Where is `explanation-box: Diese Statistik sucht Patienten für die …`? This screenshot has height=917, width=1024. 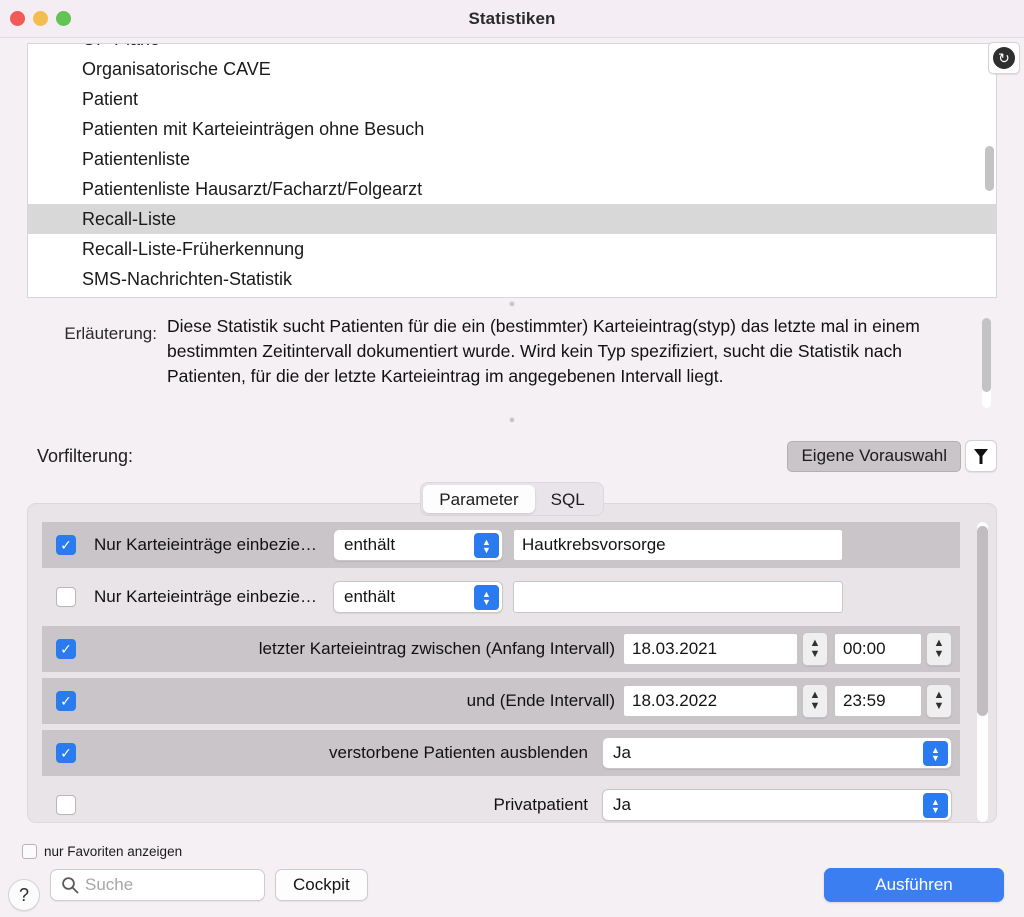 explanation-box: Diese Statistik sucht Patienten für die … is located at coordinates (582, 364).